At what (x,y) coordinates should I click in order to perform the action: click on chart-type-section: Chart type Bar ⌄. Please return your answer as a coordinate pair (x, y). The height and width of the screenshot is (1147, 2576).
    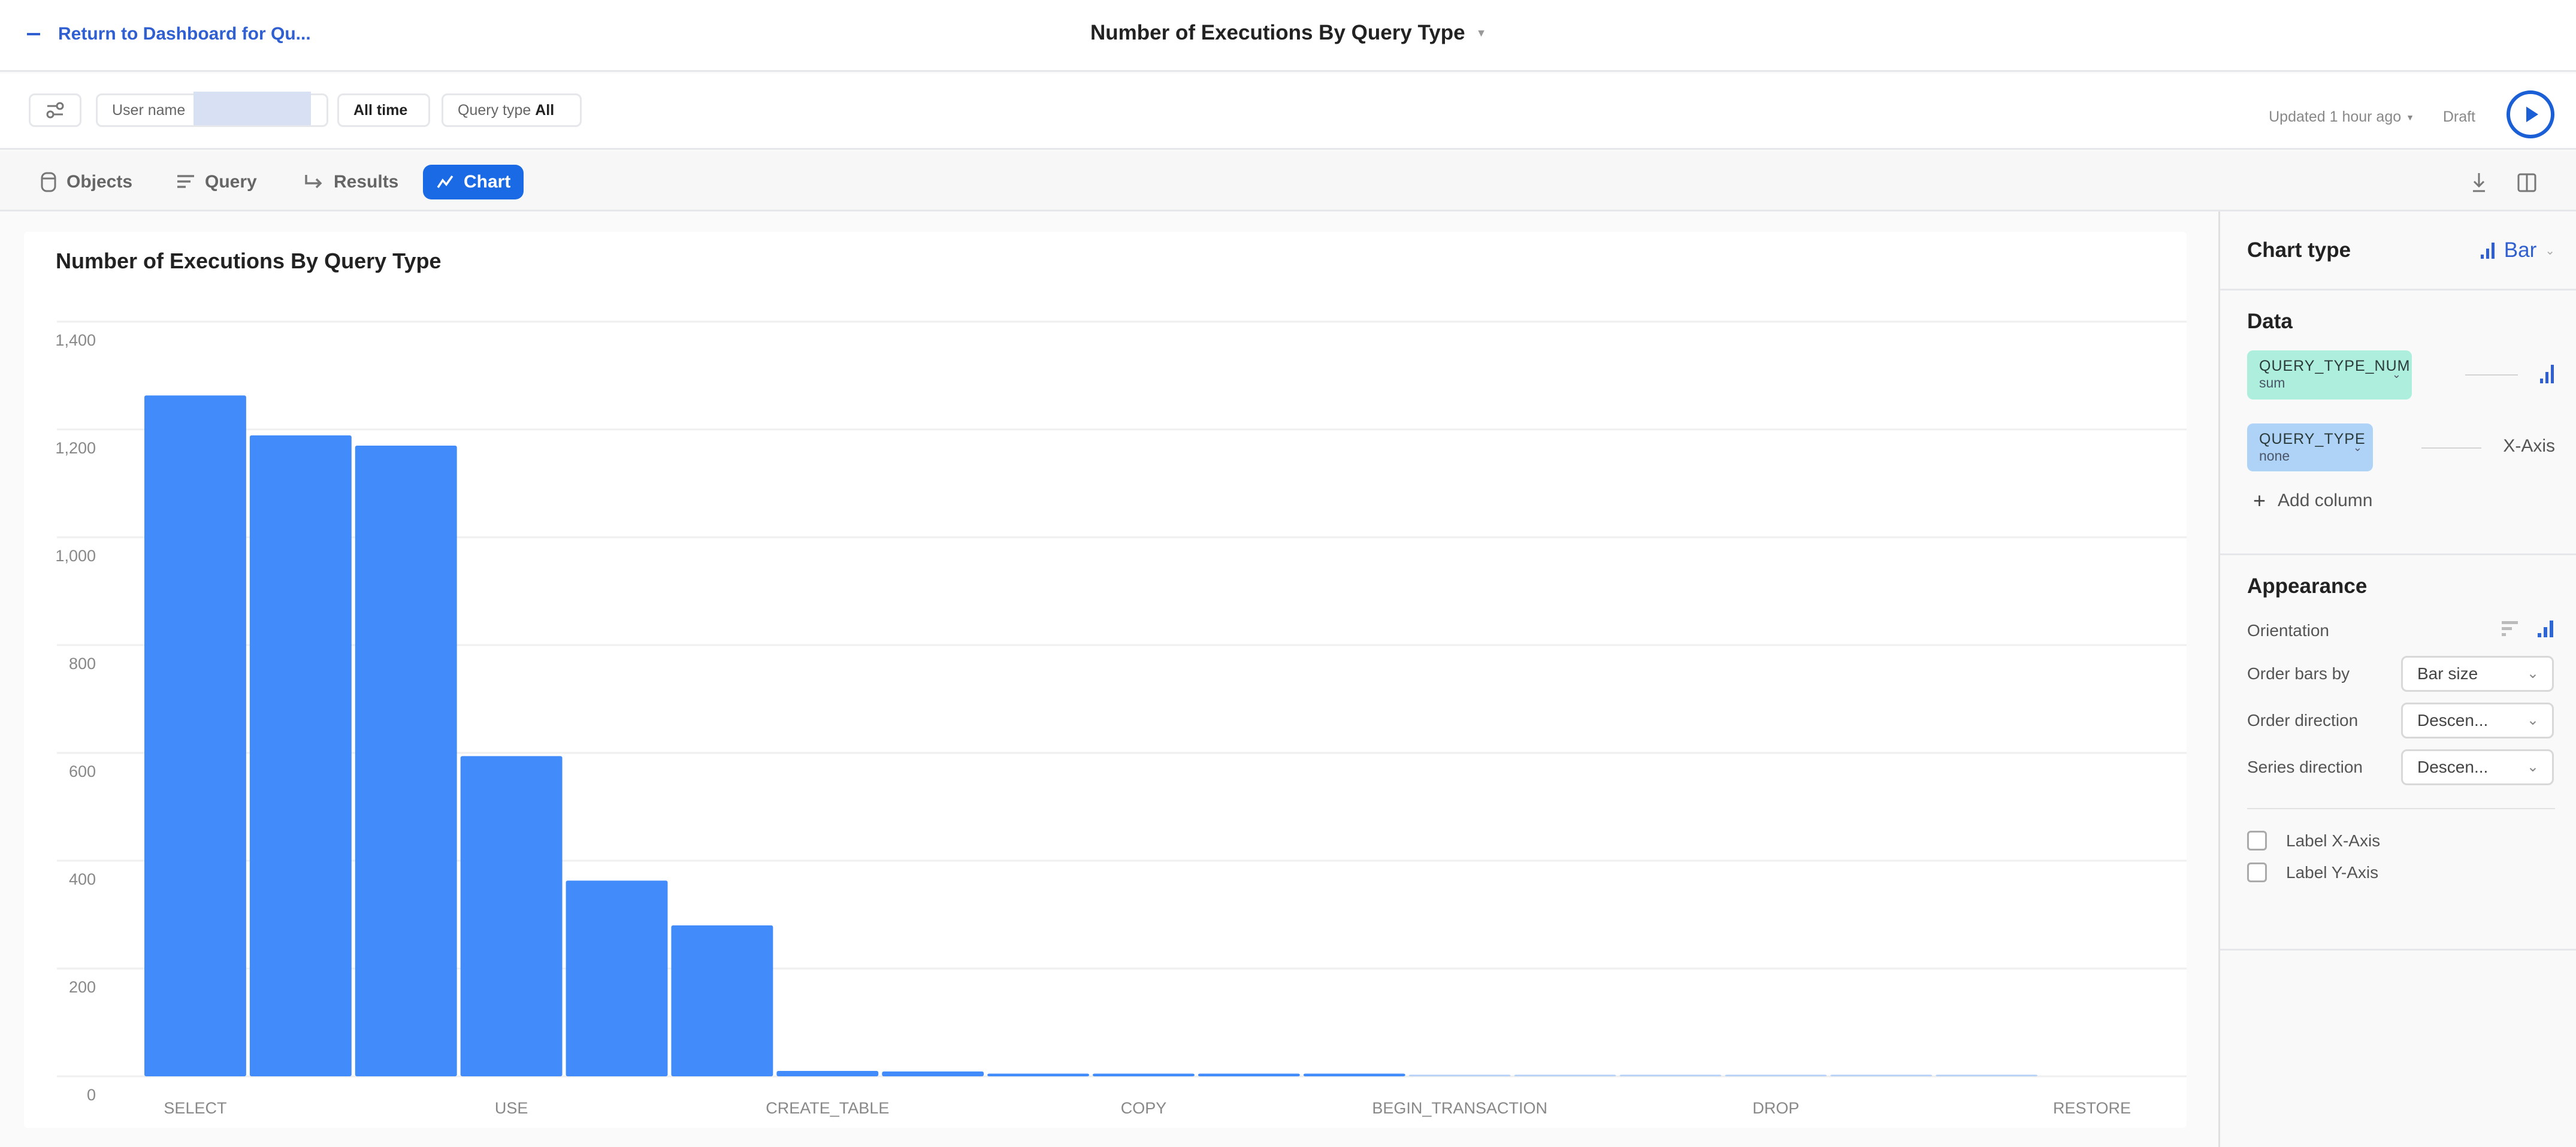
    Looking at the image, I should click on (2398, 251).